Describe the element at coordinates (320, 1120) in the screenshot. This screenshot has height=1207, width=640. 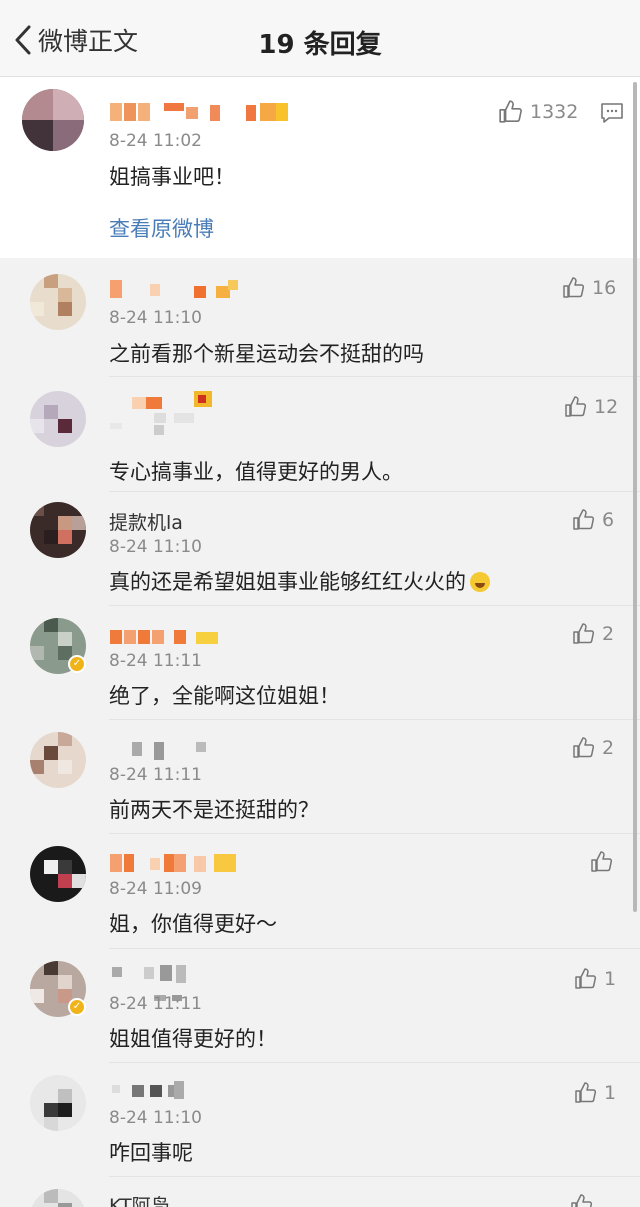
I see `reply-item: 8-24 11:10 咋回事呢 1` at that location.